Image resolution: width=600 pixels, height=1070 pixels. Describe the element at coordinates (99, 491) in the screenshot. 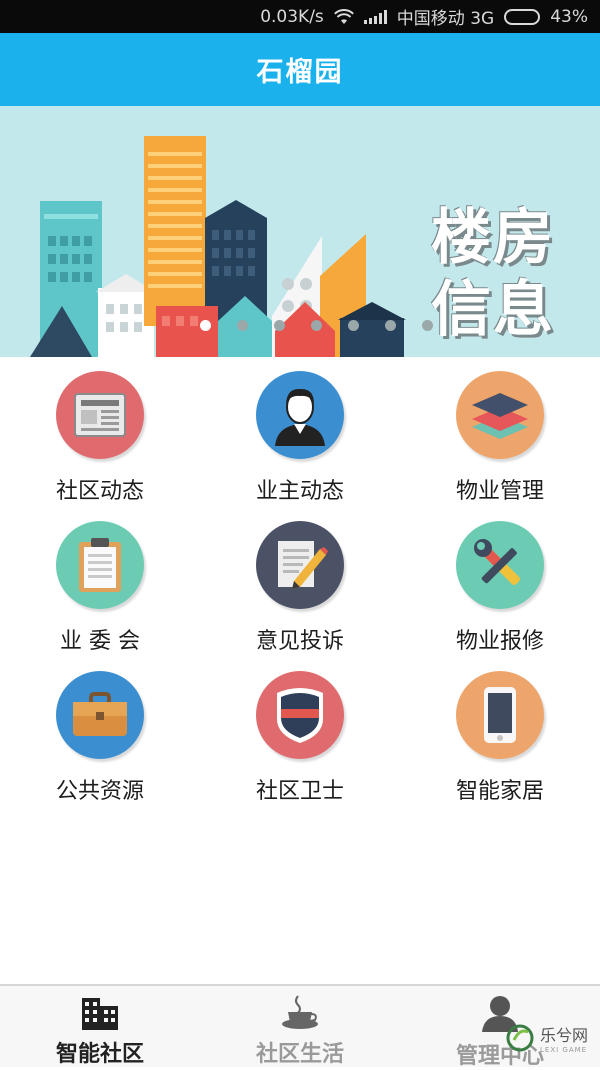

I see `grid-item-label: 社区动态` at that location.